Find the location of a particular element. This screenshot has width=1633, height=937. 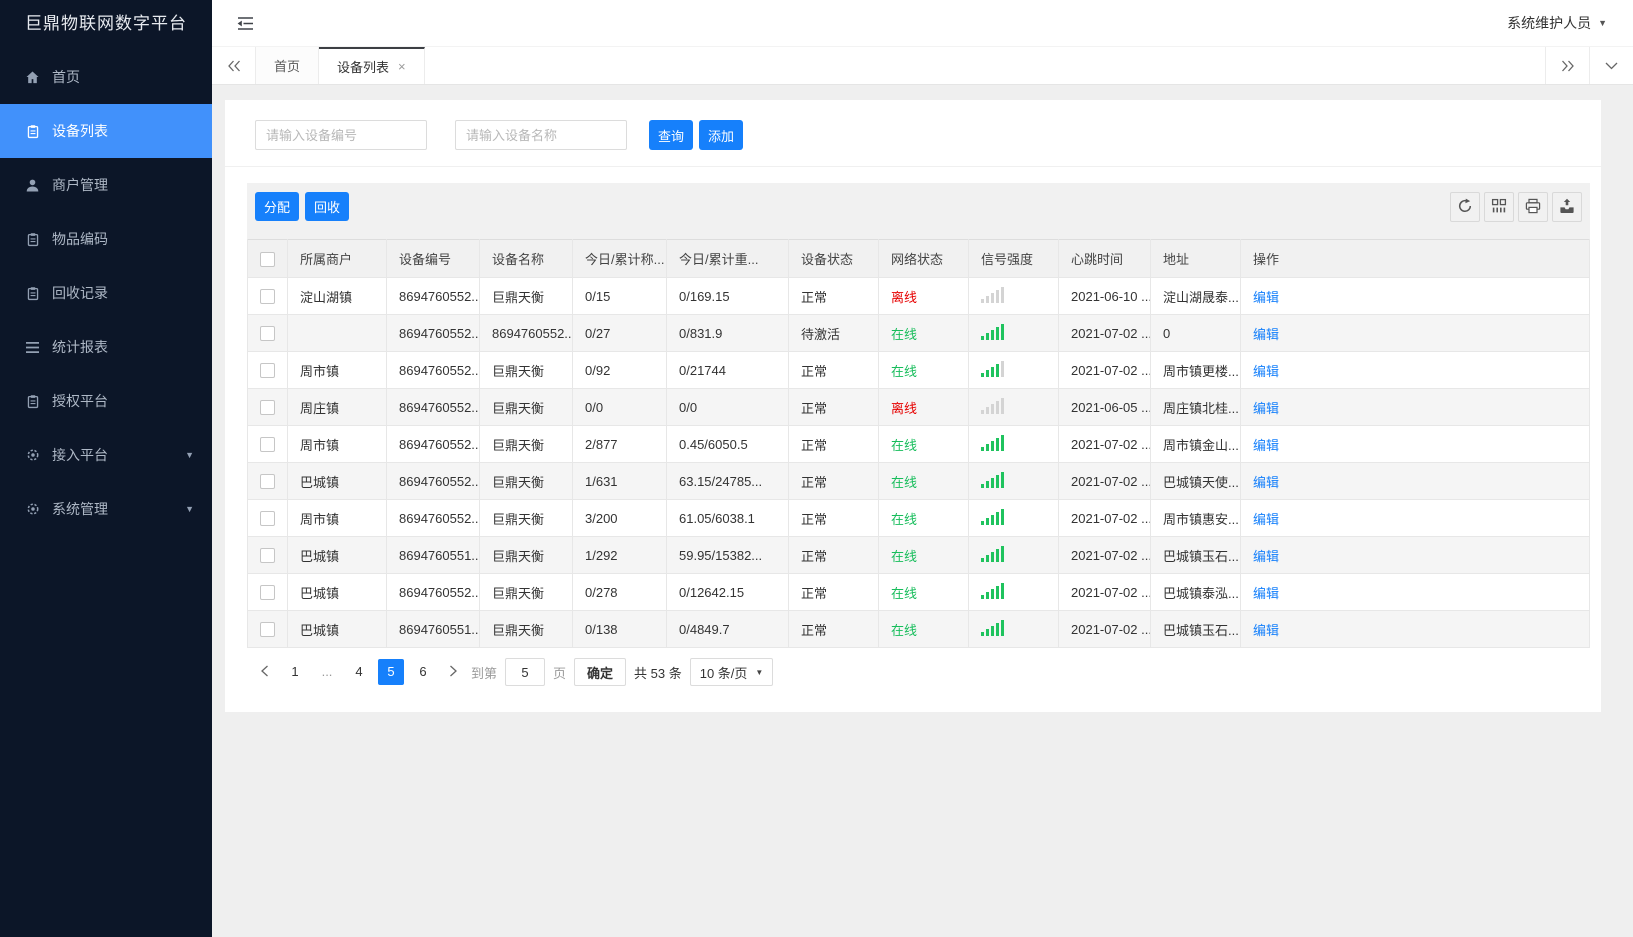

tab-home: 首页 is located at coordinates (288, 65).